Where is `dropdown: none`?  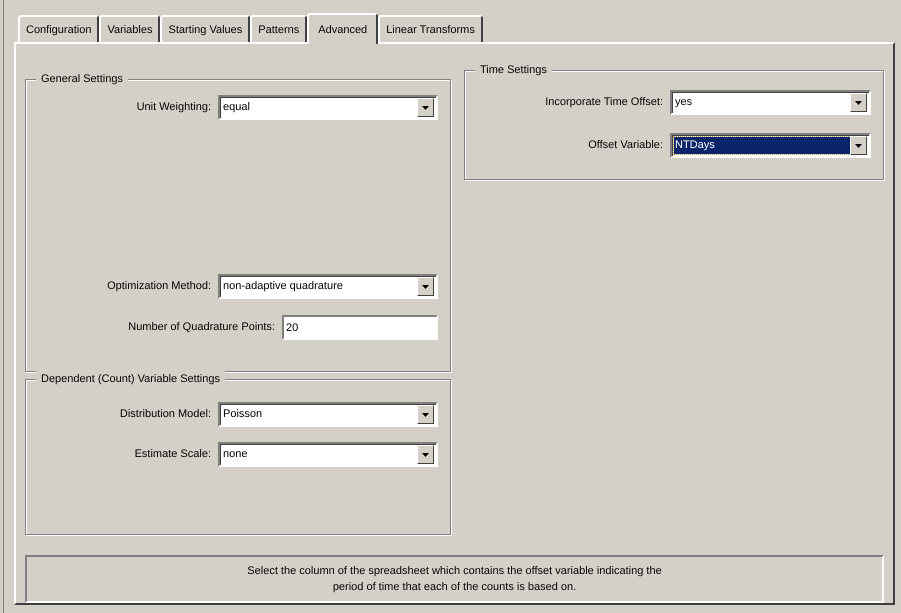
dropdown: none is located at coordinates (328, 454).